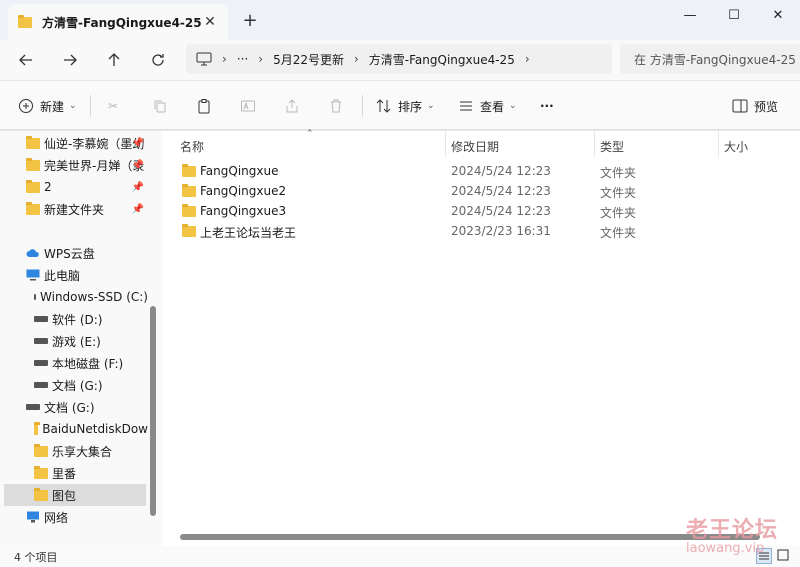 Image resolution: width=800 pixels, height=567 pixels. I want to click on sidebar-item-folder: 乐享大集合, so click(74, 451).